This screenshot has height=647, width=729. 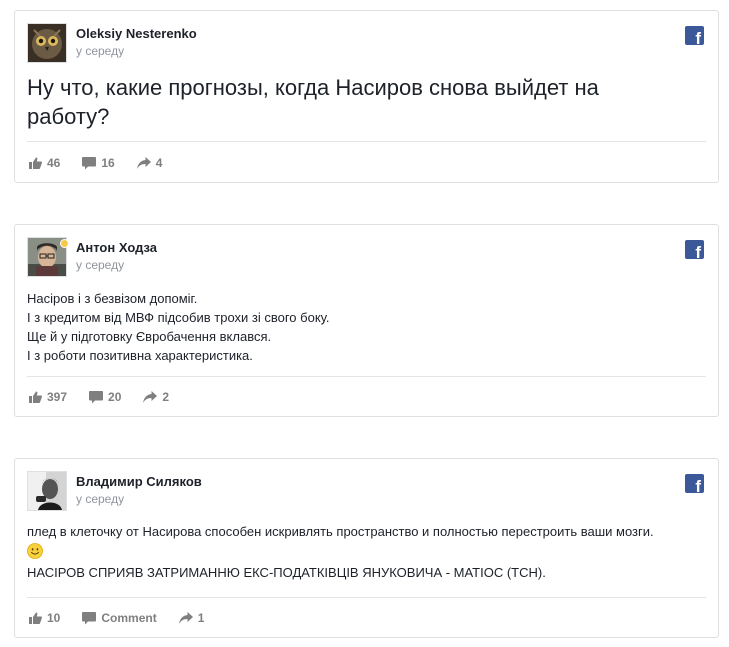 I want to click on comment-button: 16, so click(x=98, y=163).